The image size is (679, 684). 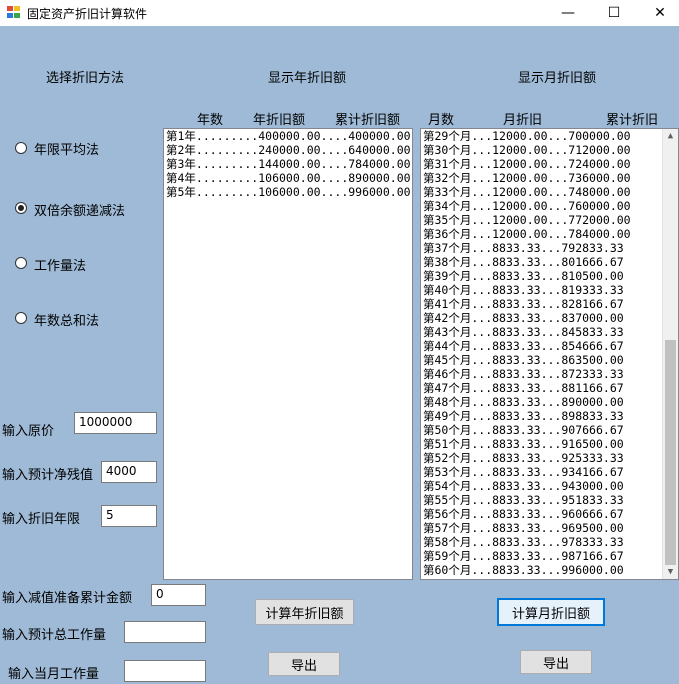 What do you see at coordinates (178, 595) in the screenshot?
I see `impairment-input: 0` at bounding box center [178, 595].